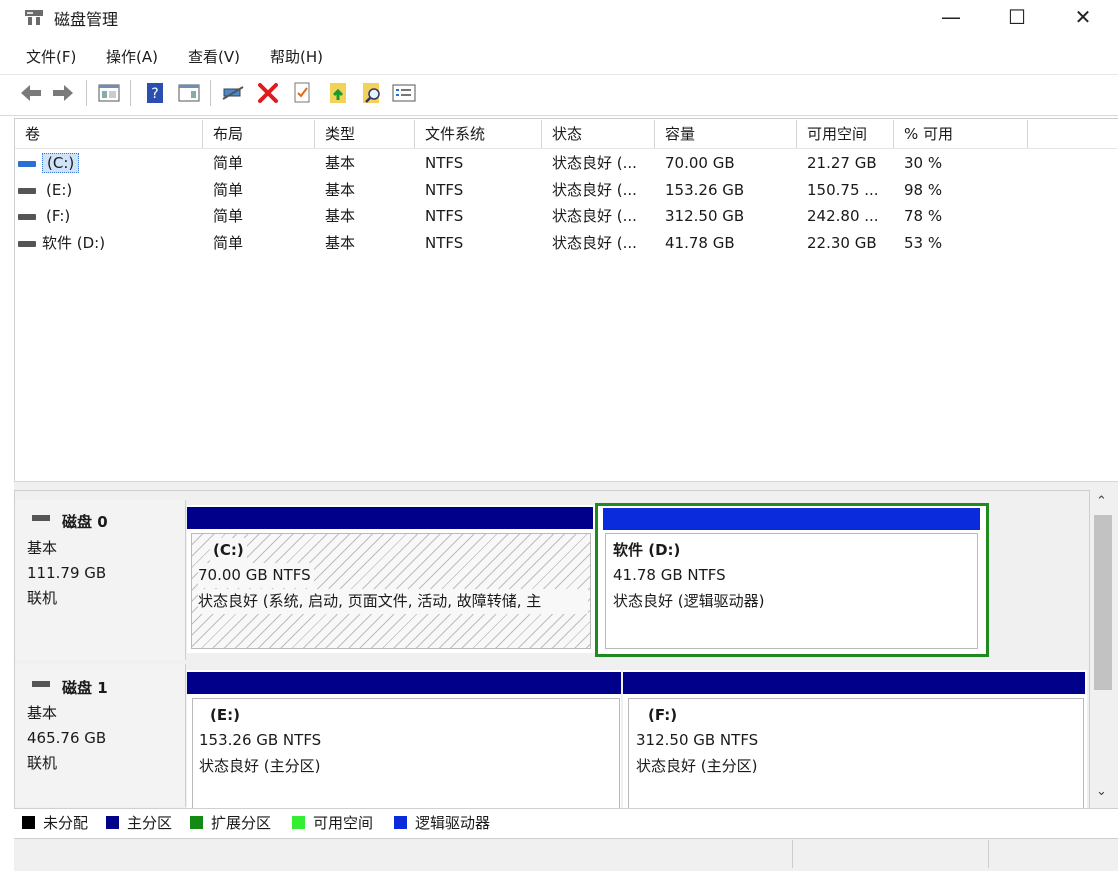  I want to click on rescan-icon, so click(372, 93).